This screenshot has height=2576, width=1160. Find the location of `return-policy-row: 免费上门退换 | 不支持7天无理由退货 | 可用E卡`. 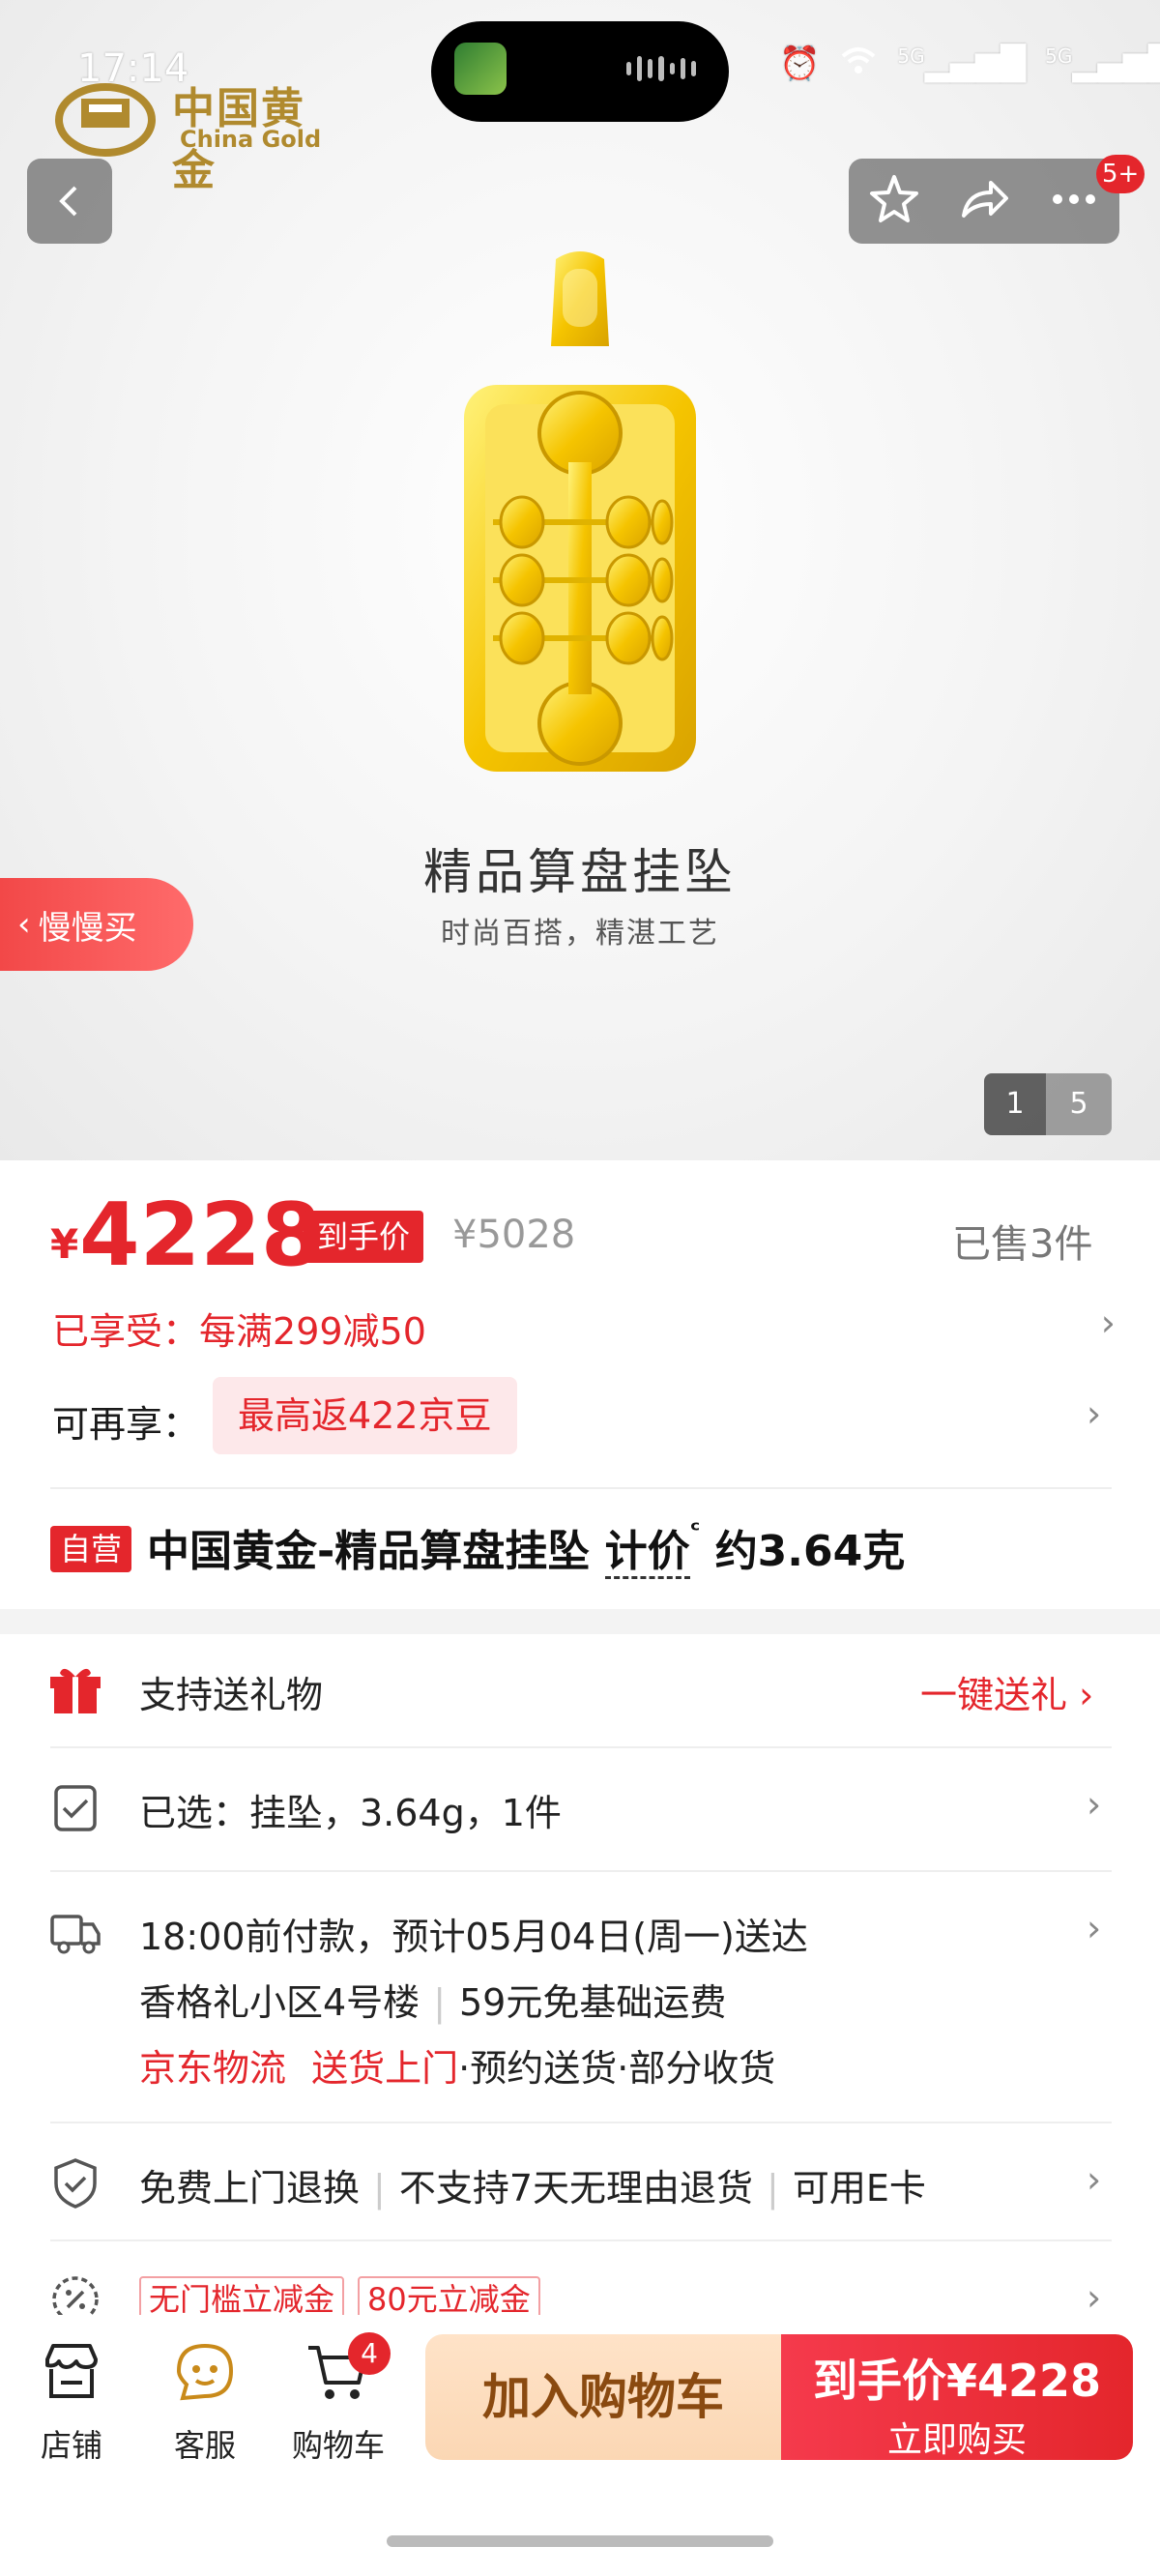

return-policy-row: 免费上门退换 | 不支持7天无理由退货 | 可用E卡 is located at coordinates (533, 2184).